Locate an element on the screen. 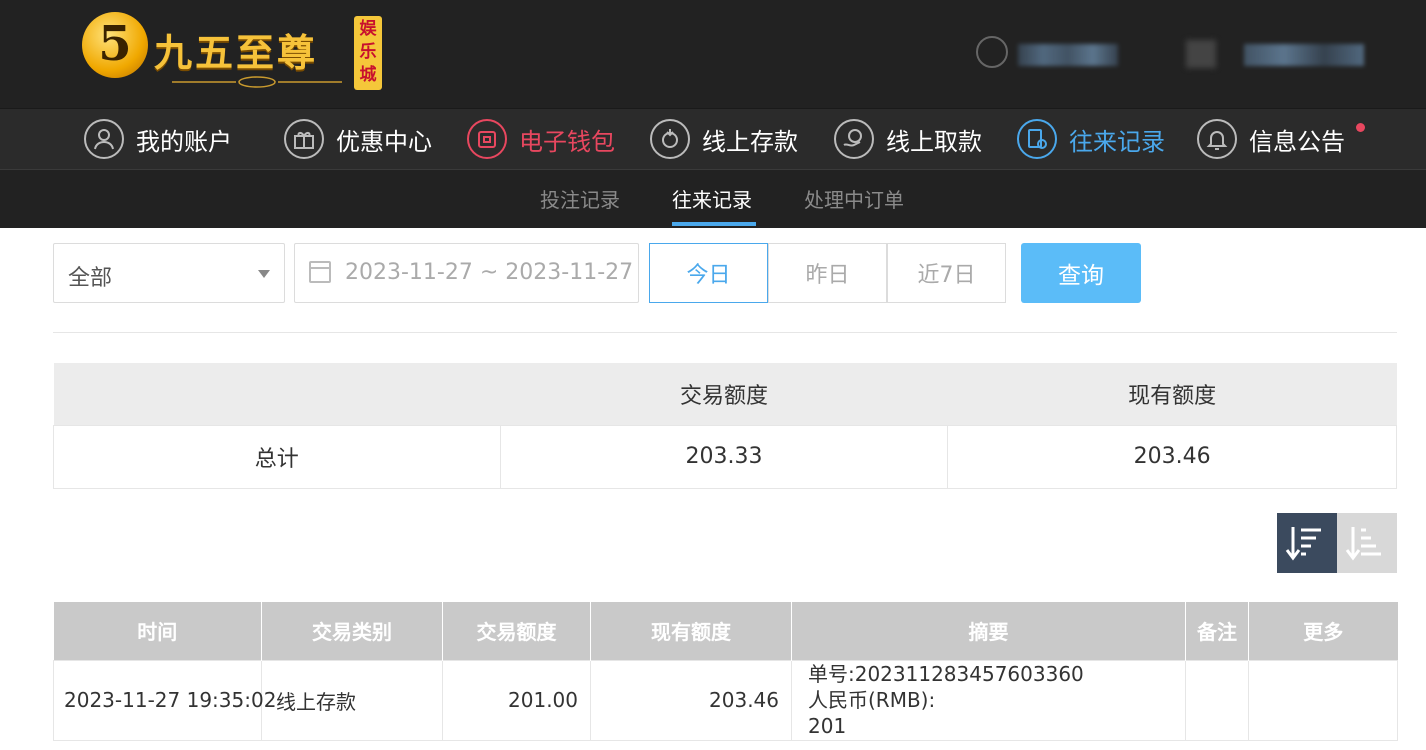  quick-last7days-button: 近7日 is located at coordinates (946, 273).